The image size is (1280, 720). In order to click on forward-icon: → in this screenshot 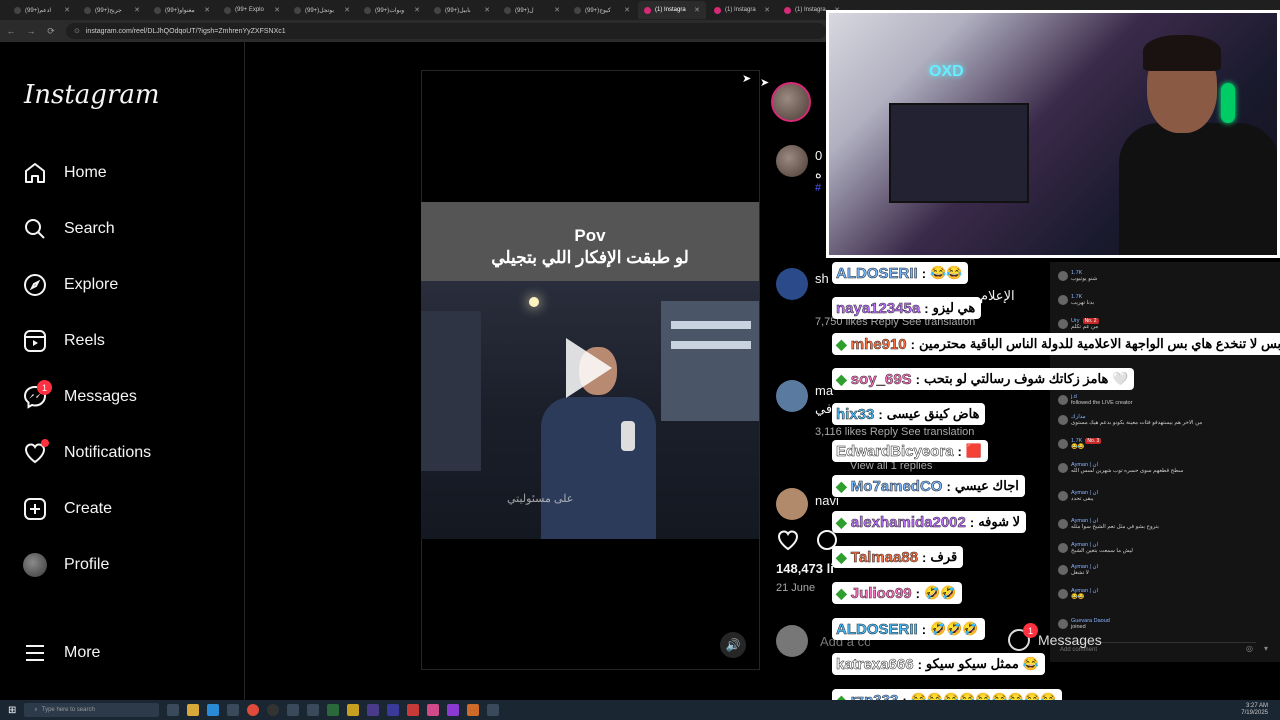, I will do `click(31, 31)`.